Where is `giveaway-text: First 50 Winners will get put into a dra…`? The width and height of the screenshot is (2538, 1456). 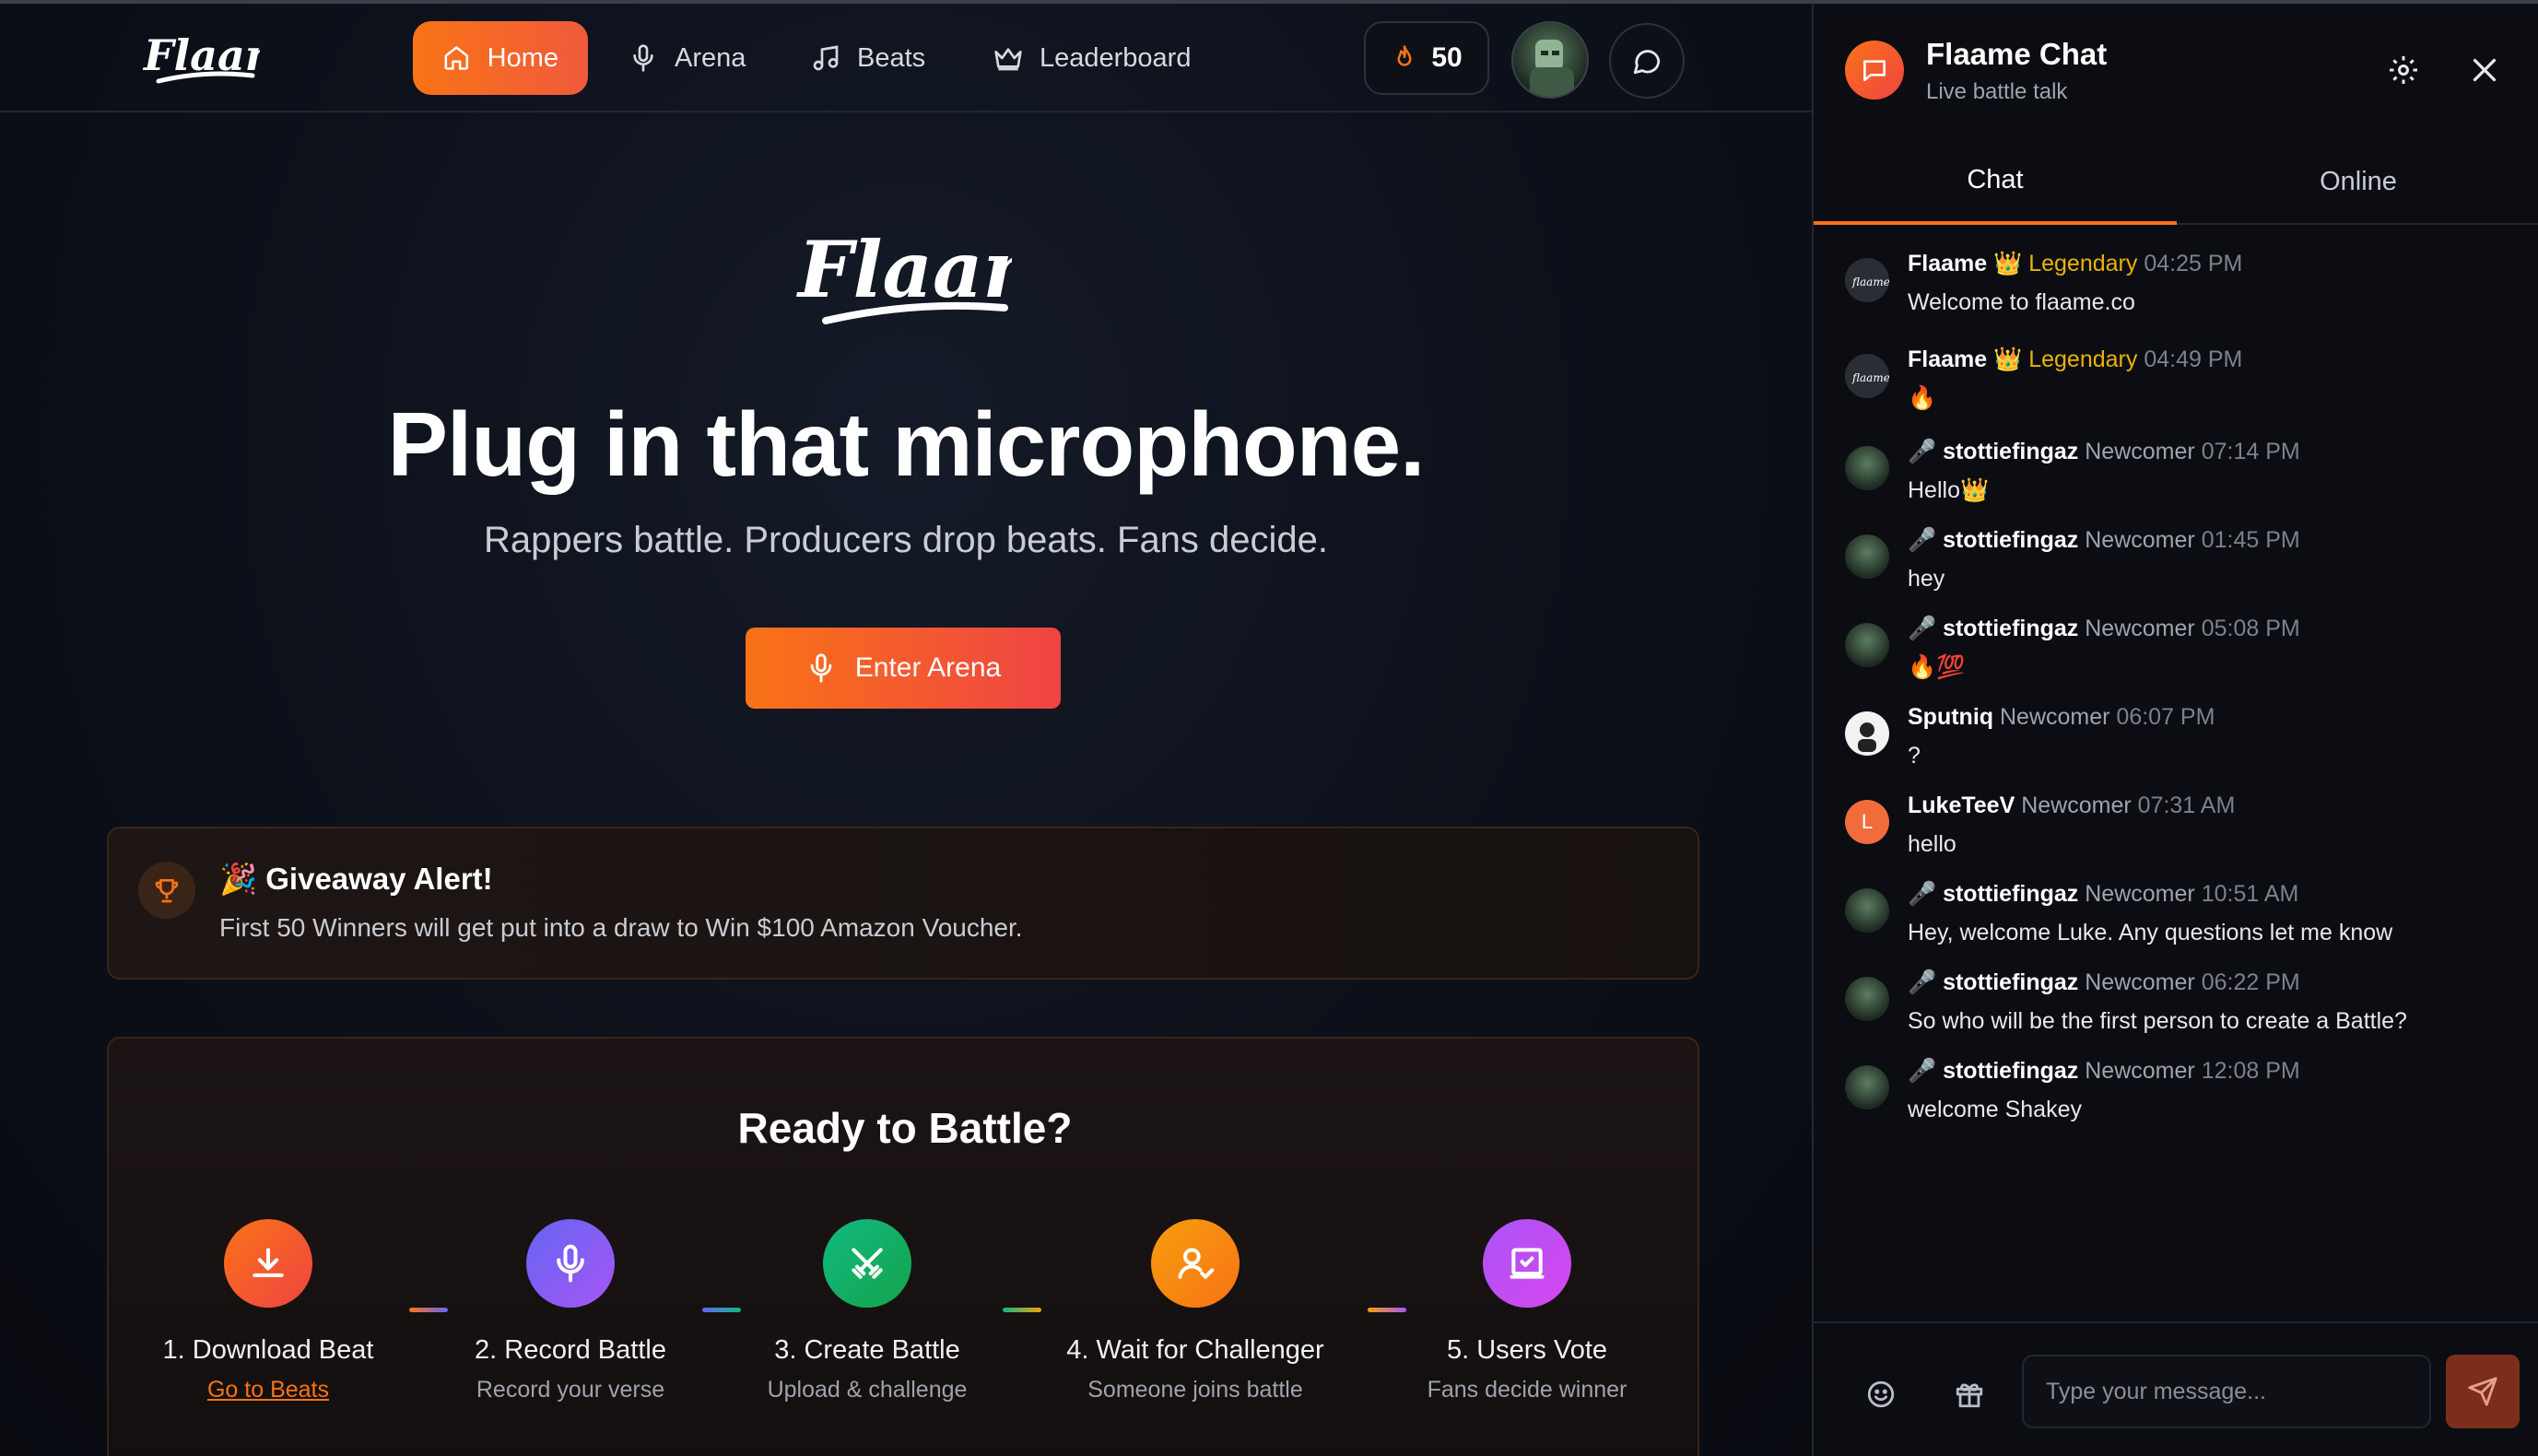
giveaway-text: First 50 Winners will get put into a dra… is located at coordinates (621, 927).